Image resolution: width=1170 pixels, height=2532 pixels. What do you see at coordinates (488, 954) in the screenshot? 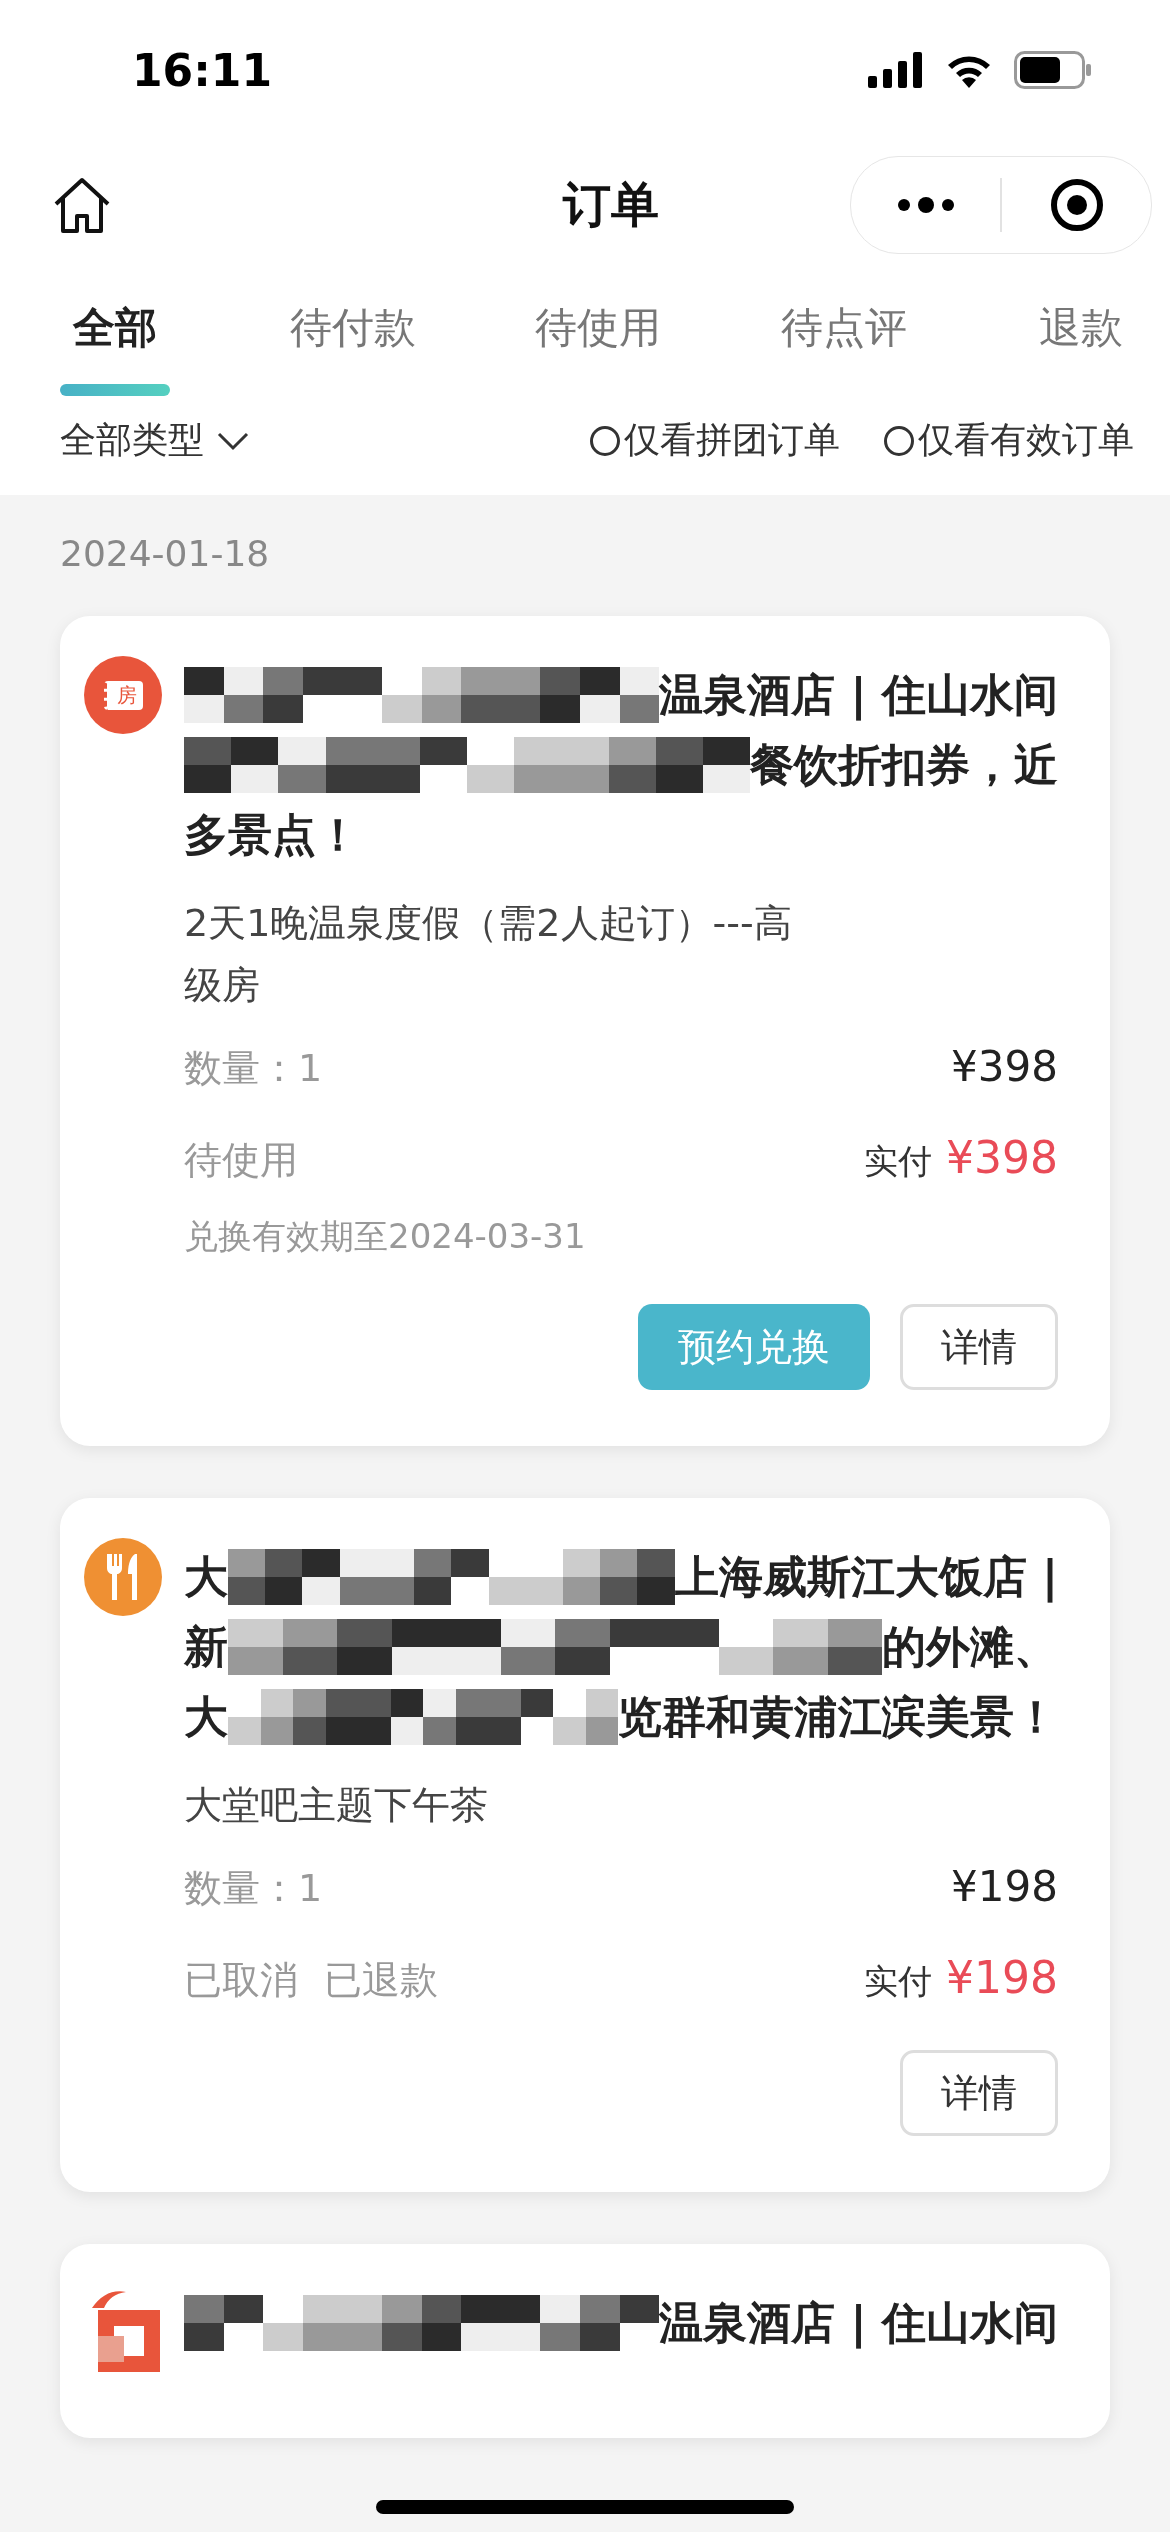
I see `product-name: 2天1晚温泉度假（需2人起订）---高级房` at bounding box center [488, 954].